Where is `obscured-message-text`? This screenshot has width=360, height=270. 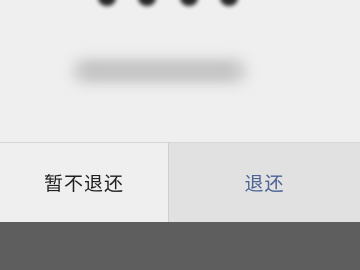 obscured-message-text is located at coordinates (159, 71).